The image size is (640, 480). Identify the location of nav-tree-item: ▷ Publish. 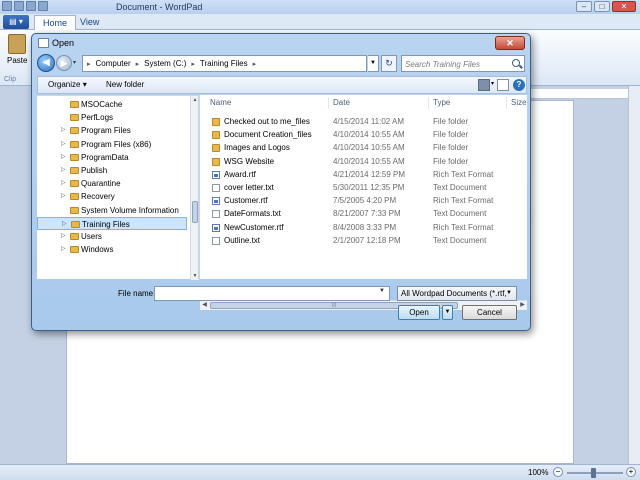
(112, 170).